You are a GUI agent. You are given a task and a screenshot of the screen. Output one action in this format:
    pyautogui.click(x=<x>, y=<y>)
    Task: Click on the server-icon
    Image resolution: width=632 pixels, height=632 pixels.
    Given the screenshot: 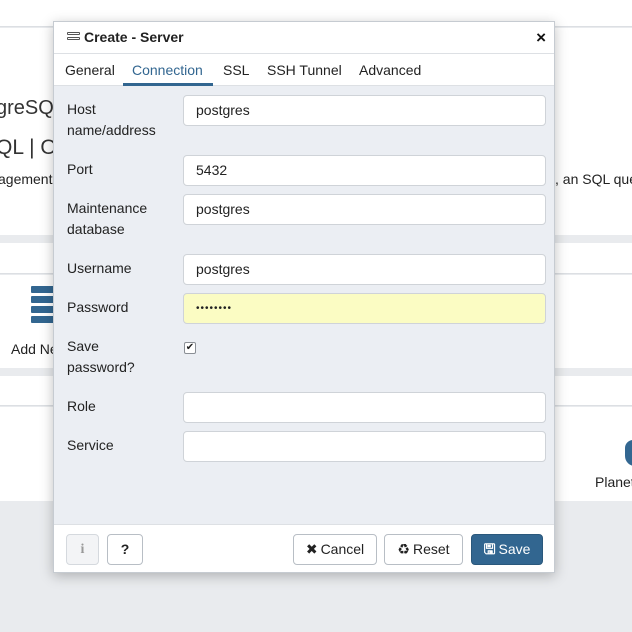 What is the action you would take?
    pyautogui.click(x=73, y=39)
    